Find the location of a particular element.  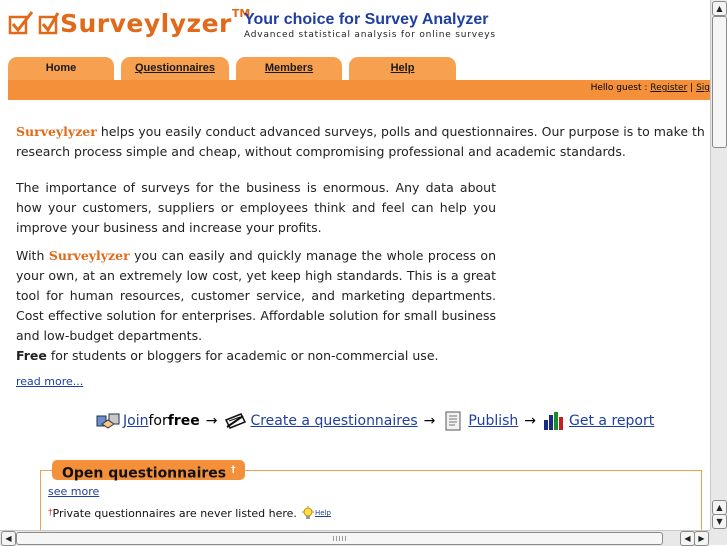

for-text: for is located at coordinates (158, 421).